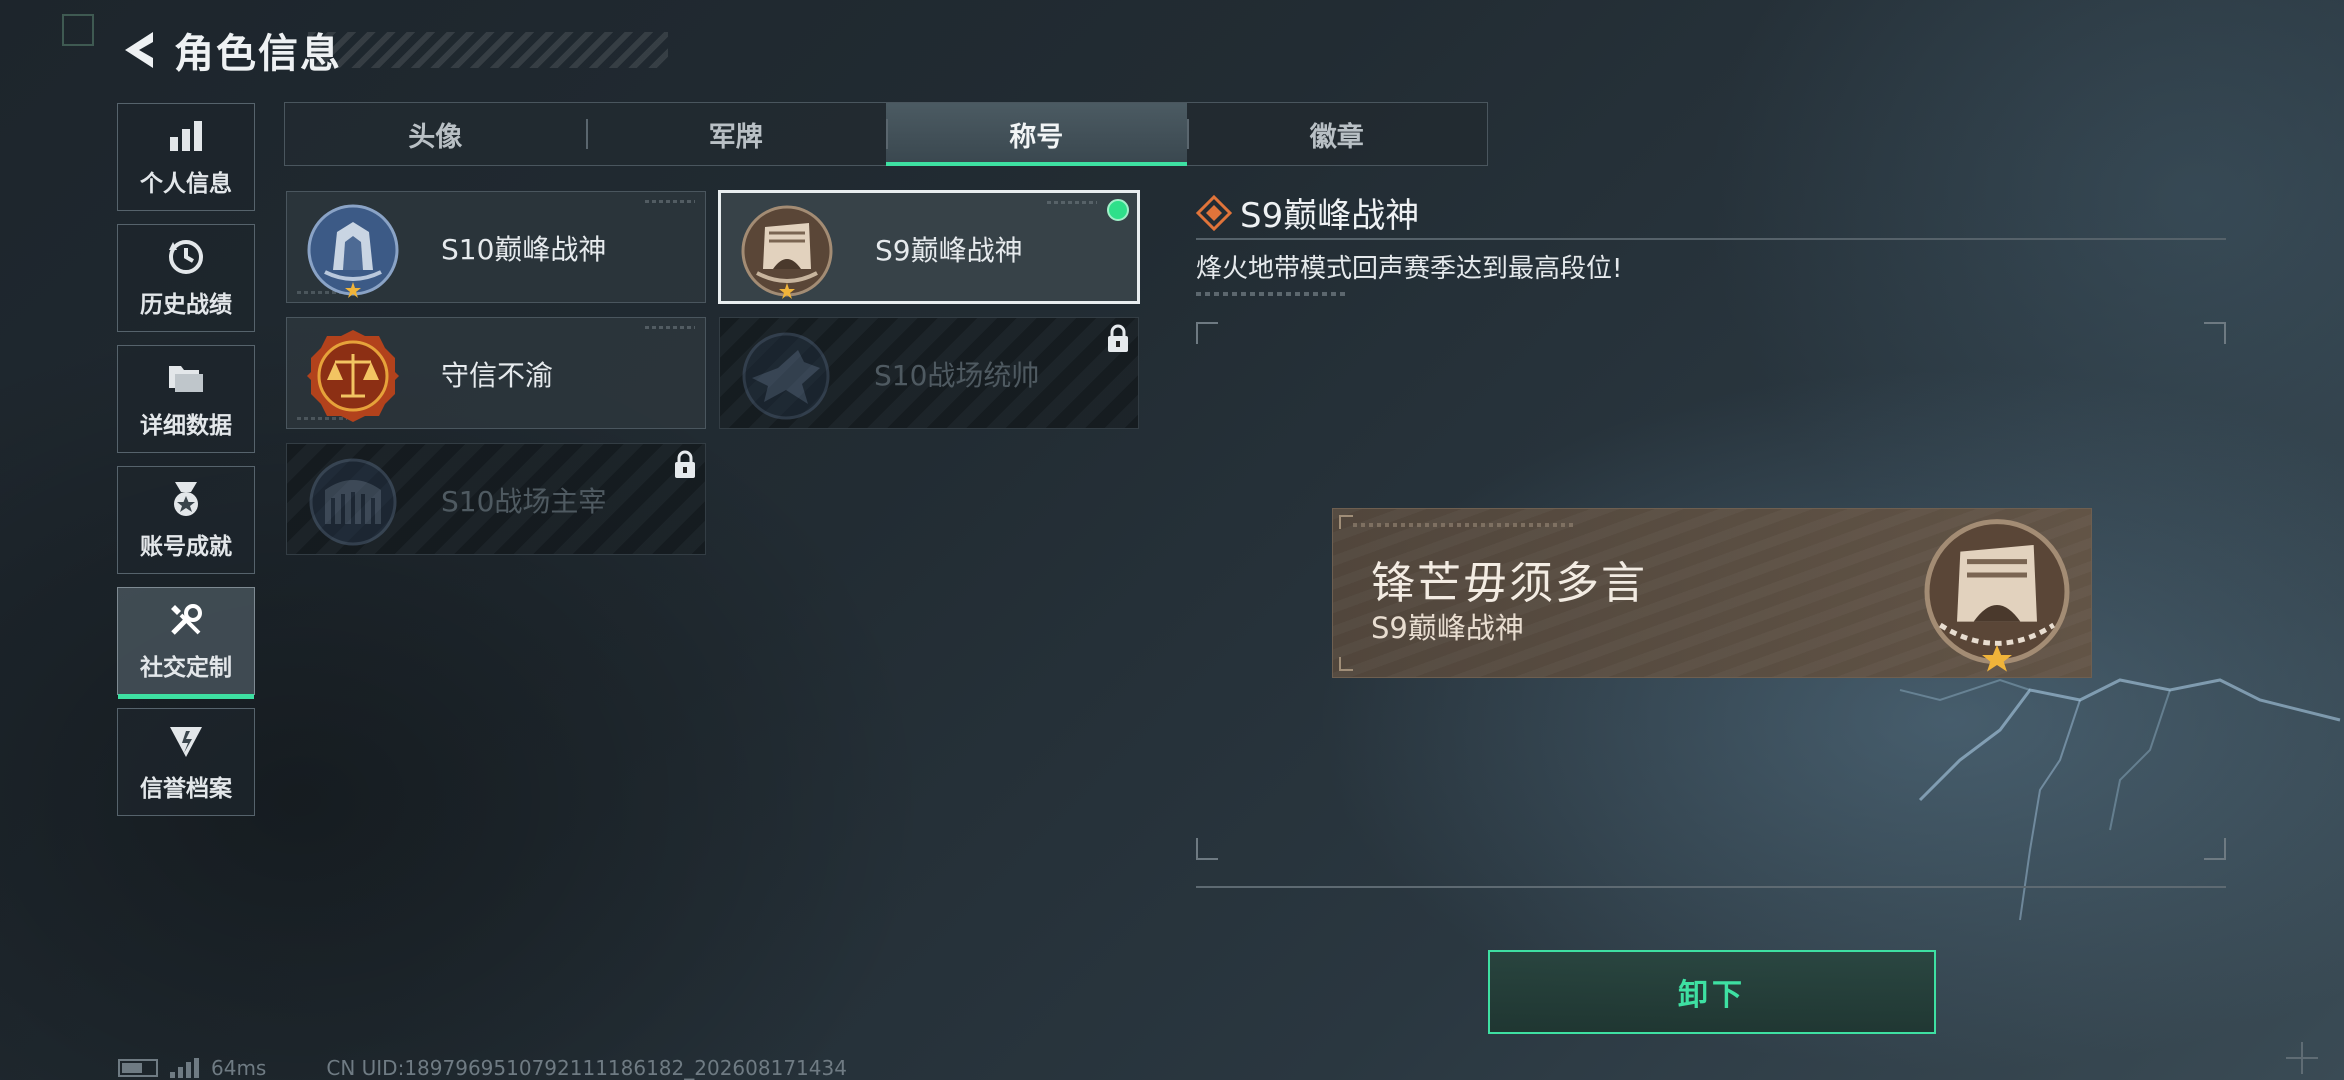 The width and height of the screenshot is (2344, 1080). I want to click on page-header: 角色信息, so click(393, 50).